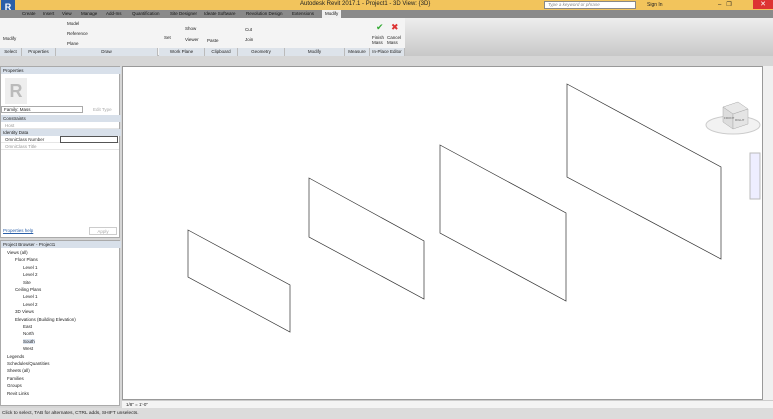  What do you see at coordinates (29, 13) in the screenshot?
I see `tab-create: Create` at bounding box center [29, 13].